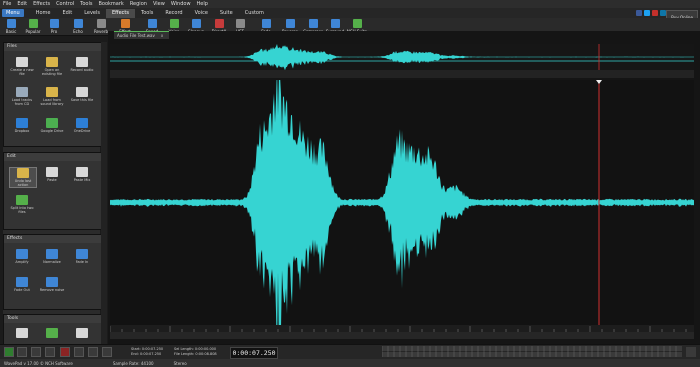  Describe the element at coordinates (23, 173) in the screenshot. I see `undo-icon` at that location.